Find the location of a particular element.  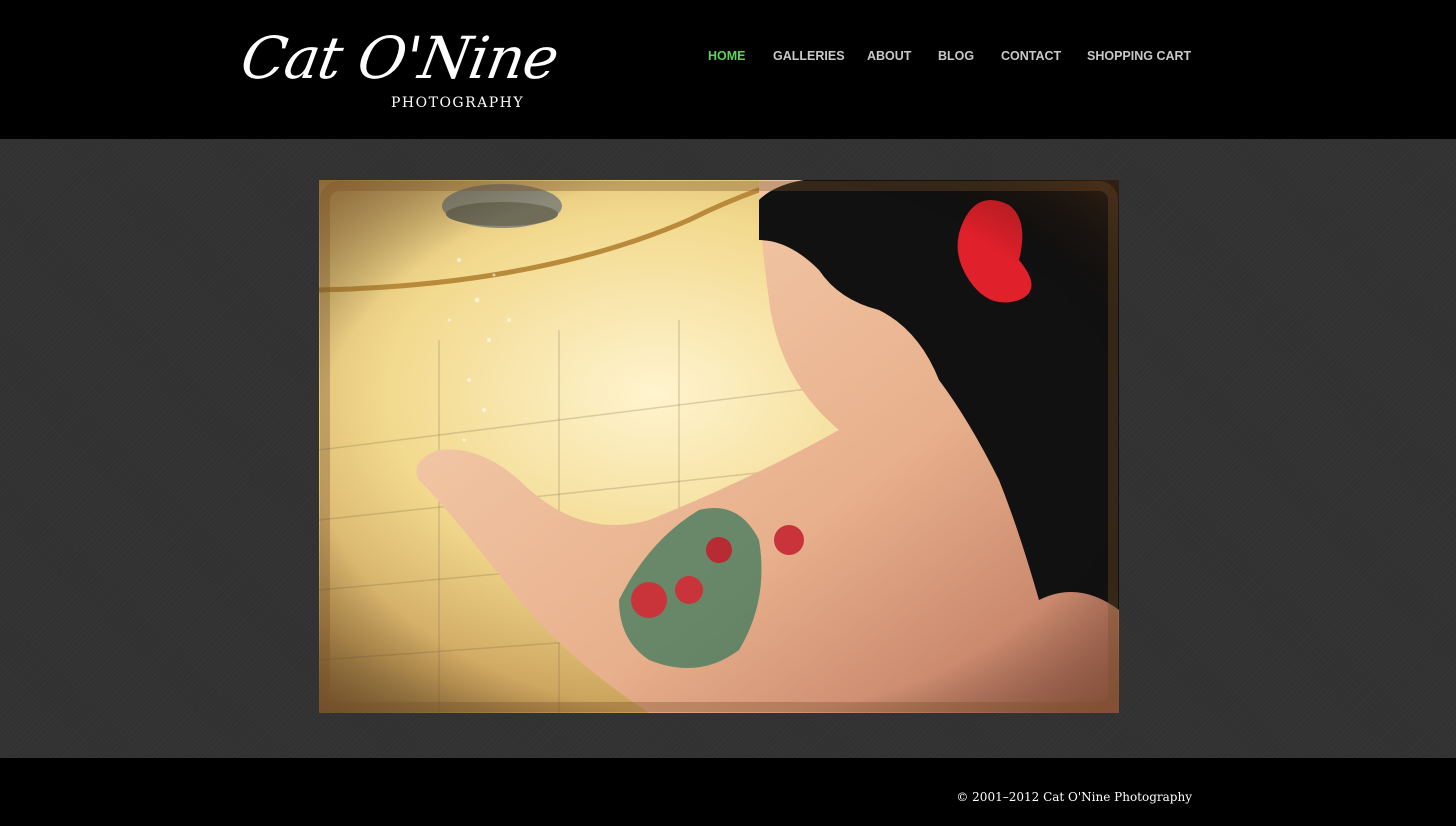

site-logo: Cat O'Nine PHOTOGRAPHY is located at coordinates (399, 69).